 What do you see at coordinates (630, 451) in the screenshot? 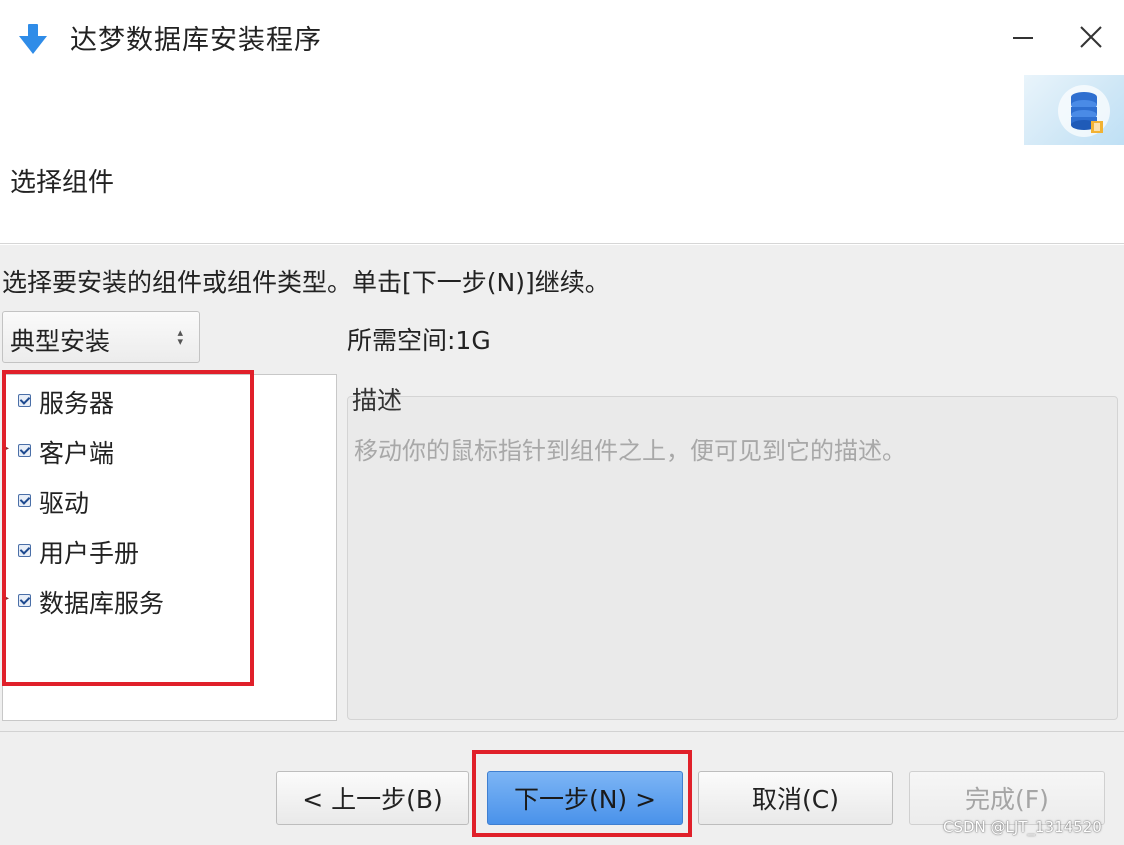
I see `description-text: 移动你的鼠标指针到组件之上，便可见到它的描述。` at bounding box center [630, 451].